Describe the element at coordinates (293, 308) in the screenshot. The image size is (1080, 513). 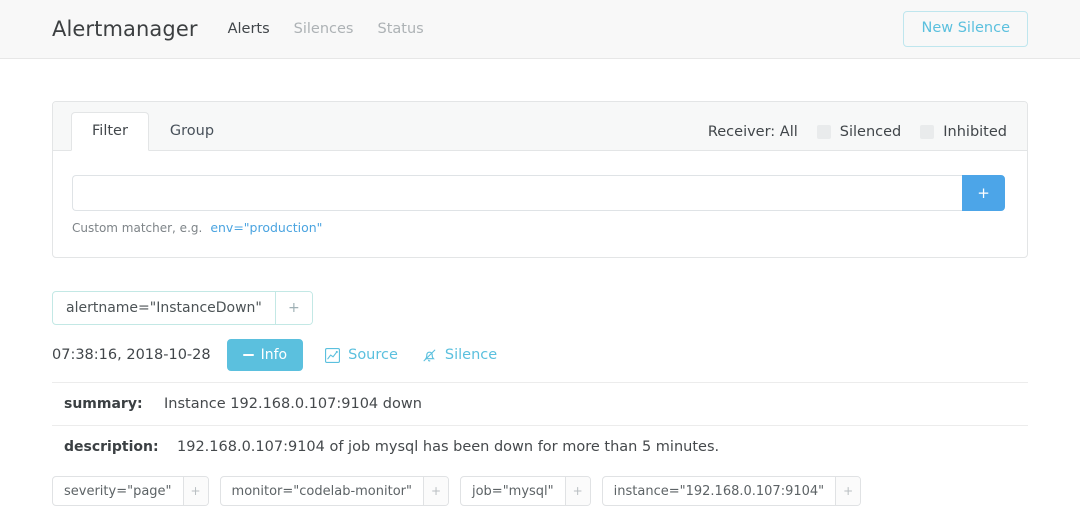
I see `group-matcher-add-button: +` at that location.